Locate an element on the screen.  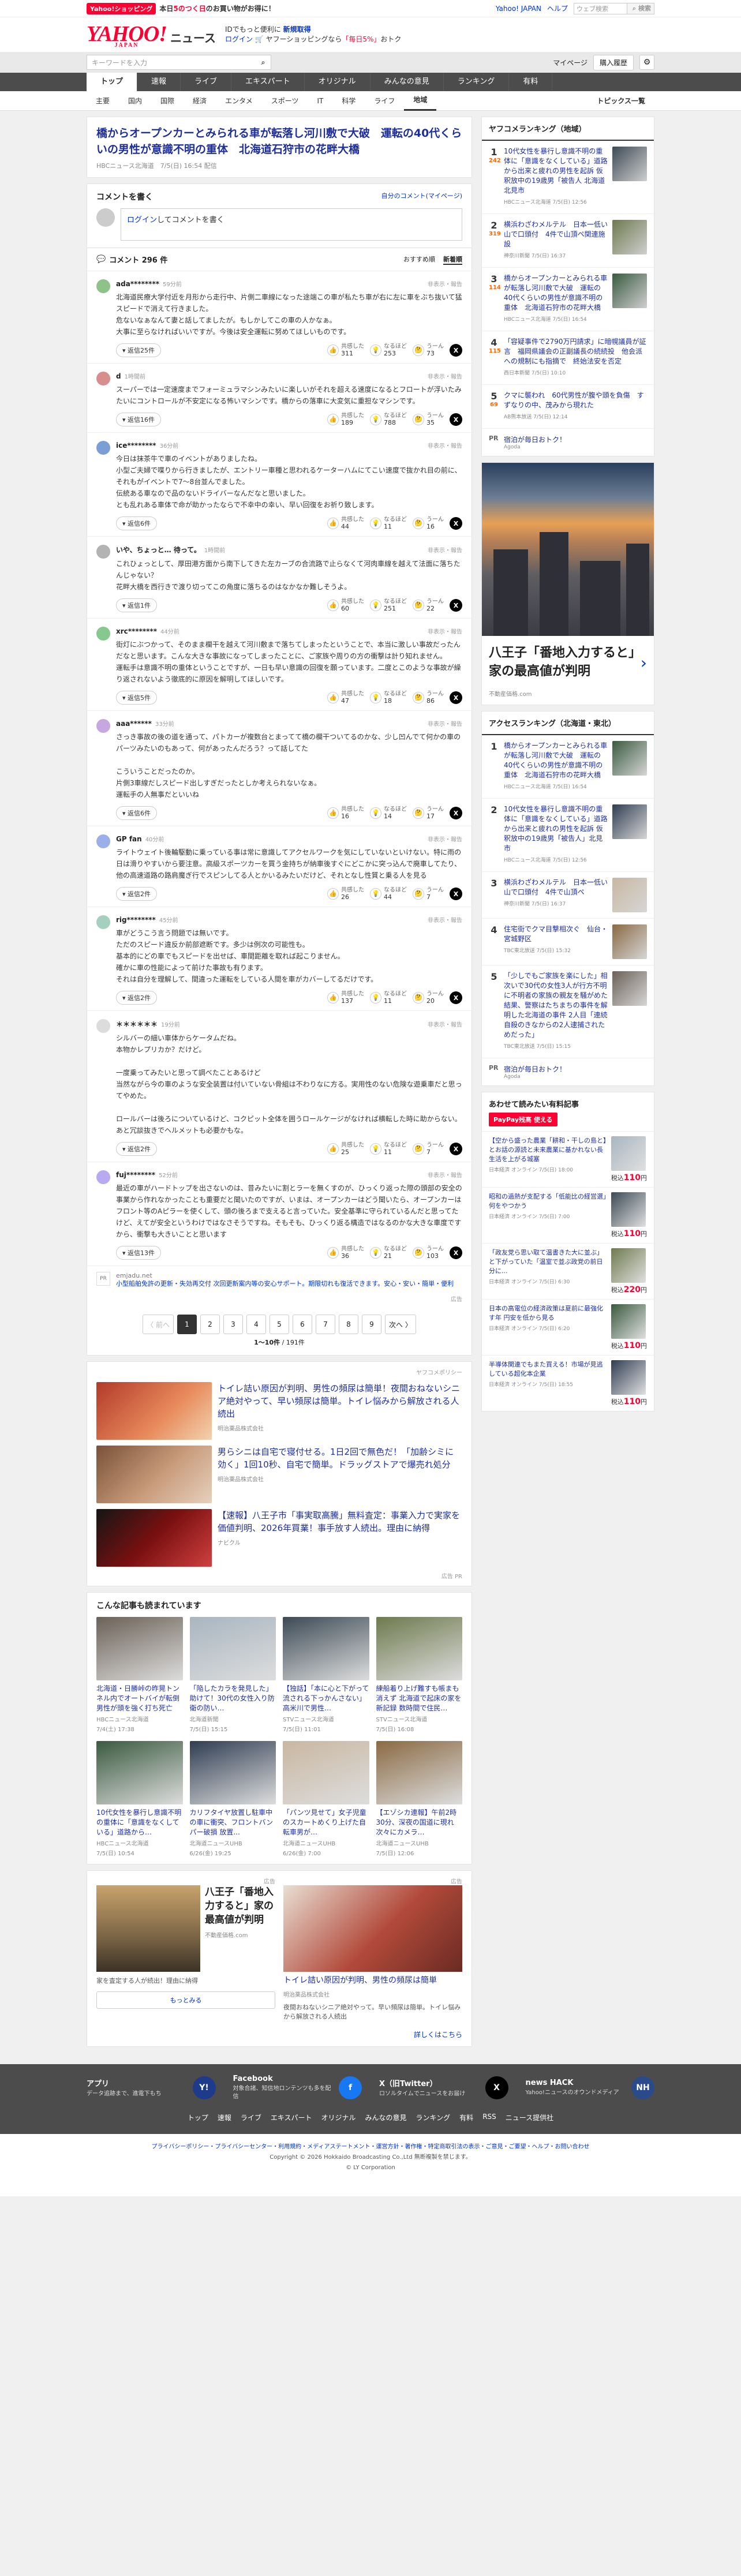
prev-page-button: 〈 前へ is located at coordinates (159, 1325).